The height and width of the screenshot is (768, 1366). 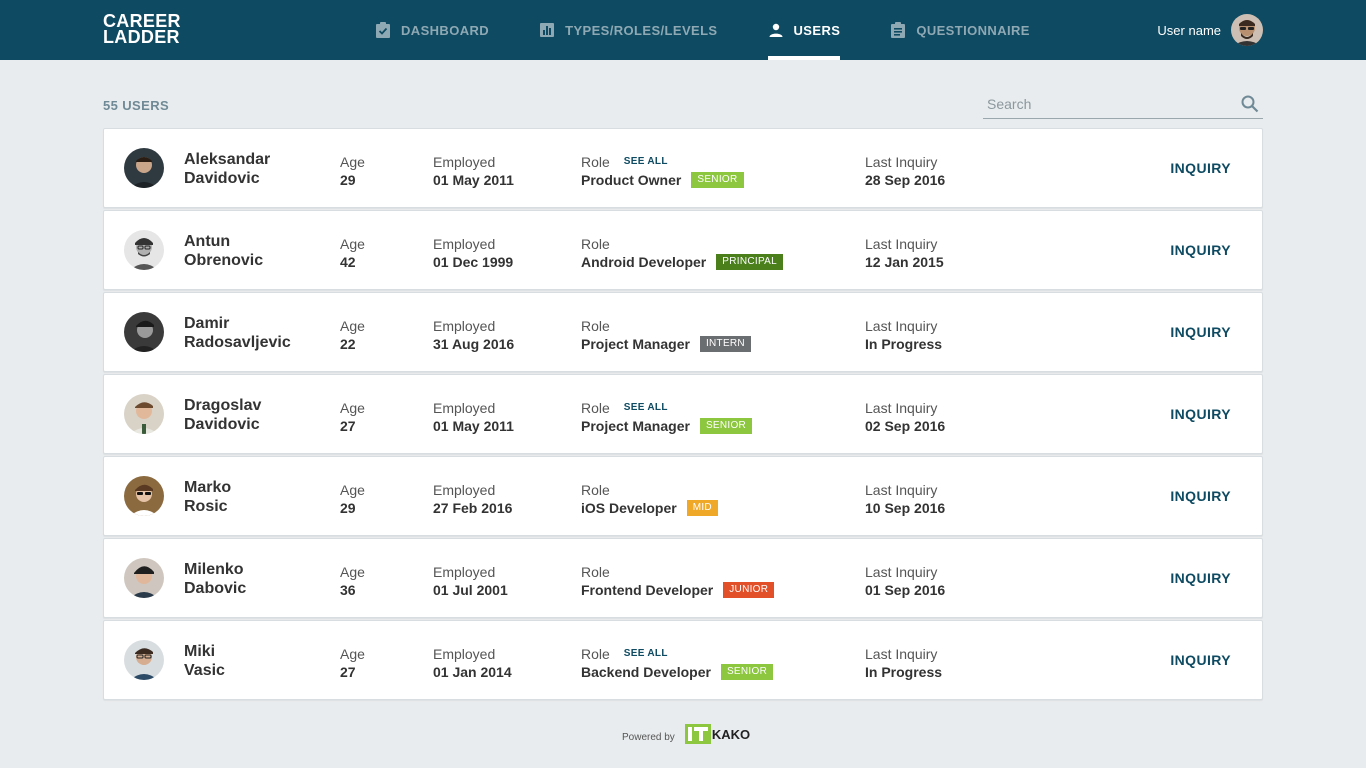 I want to click on nav-label-questionnaire: QUESTIONNAIRE, so click(x=973, y=30).